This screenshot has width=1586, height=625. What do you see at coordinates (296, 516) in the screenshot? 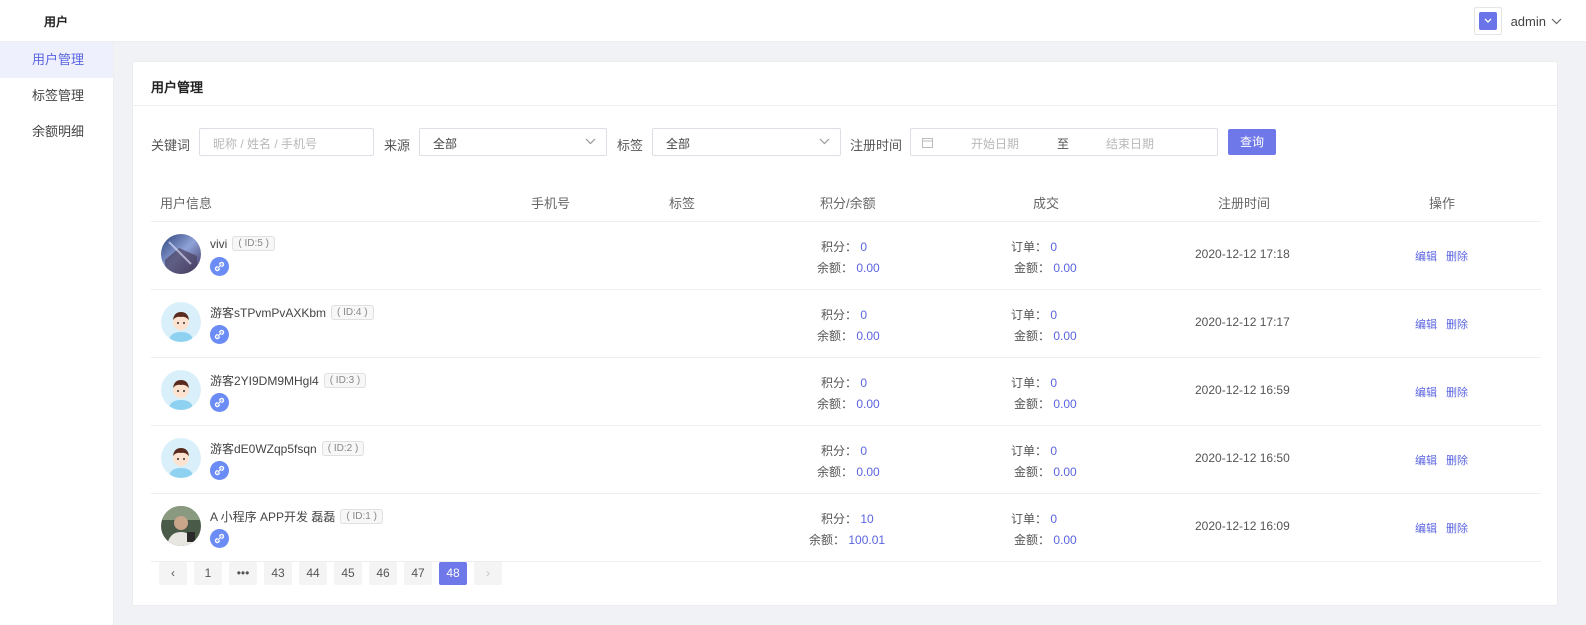
I see `user-name: A 小程序 APP开发 磊磊( ID:1 )` at bounding box center [296, 516].